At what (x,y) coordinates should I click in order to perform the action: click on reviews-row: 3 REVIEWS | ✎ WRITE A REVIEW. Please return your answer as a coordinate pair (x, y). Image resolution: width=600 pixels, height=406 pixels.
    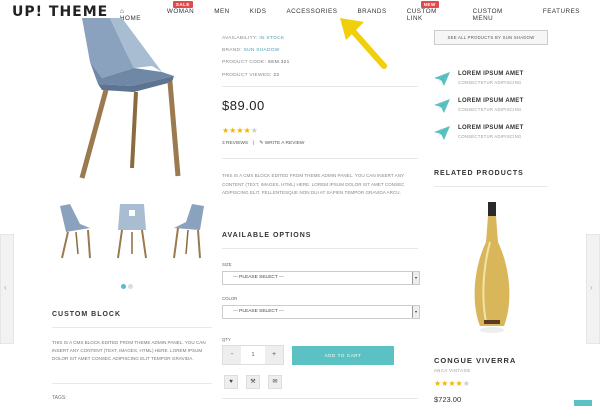
    Looking at the image, I should click on (263, 143).